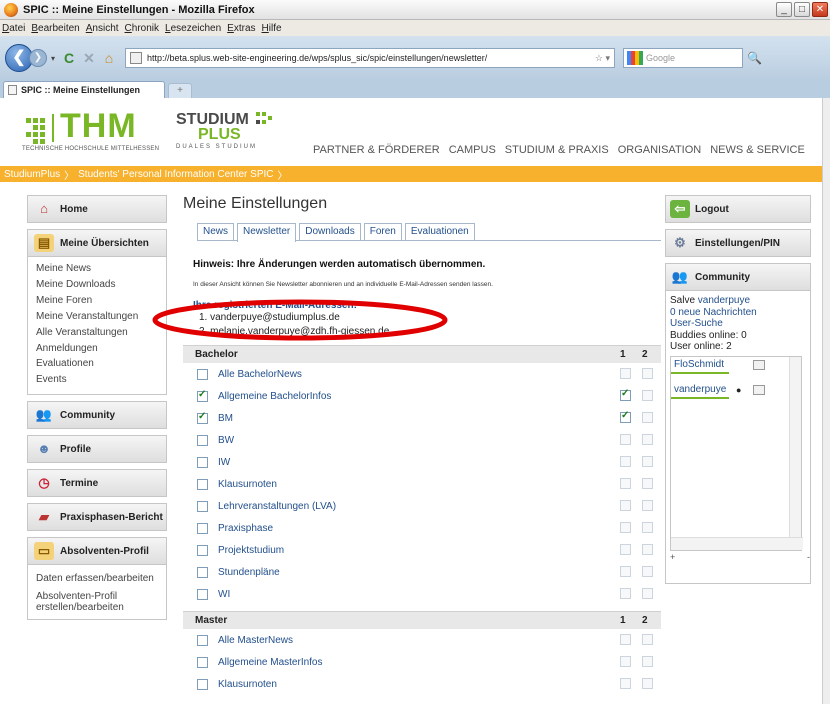 This screenshot has height=704, width=830. I want to click on newsletter-label: WI, so click(224, 594).